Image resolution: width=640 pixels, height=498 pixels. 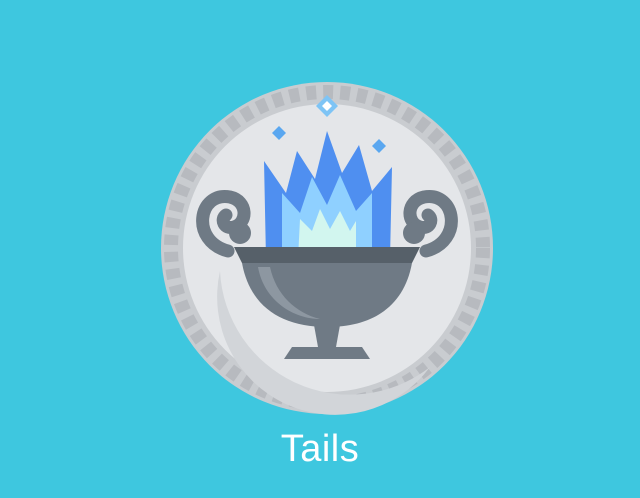 I want to click on coin-result-label: Tails, so click(x=320, y=449).